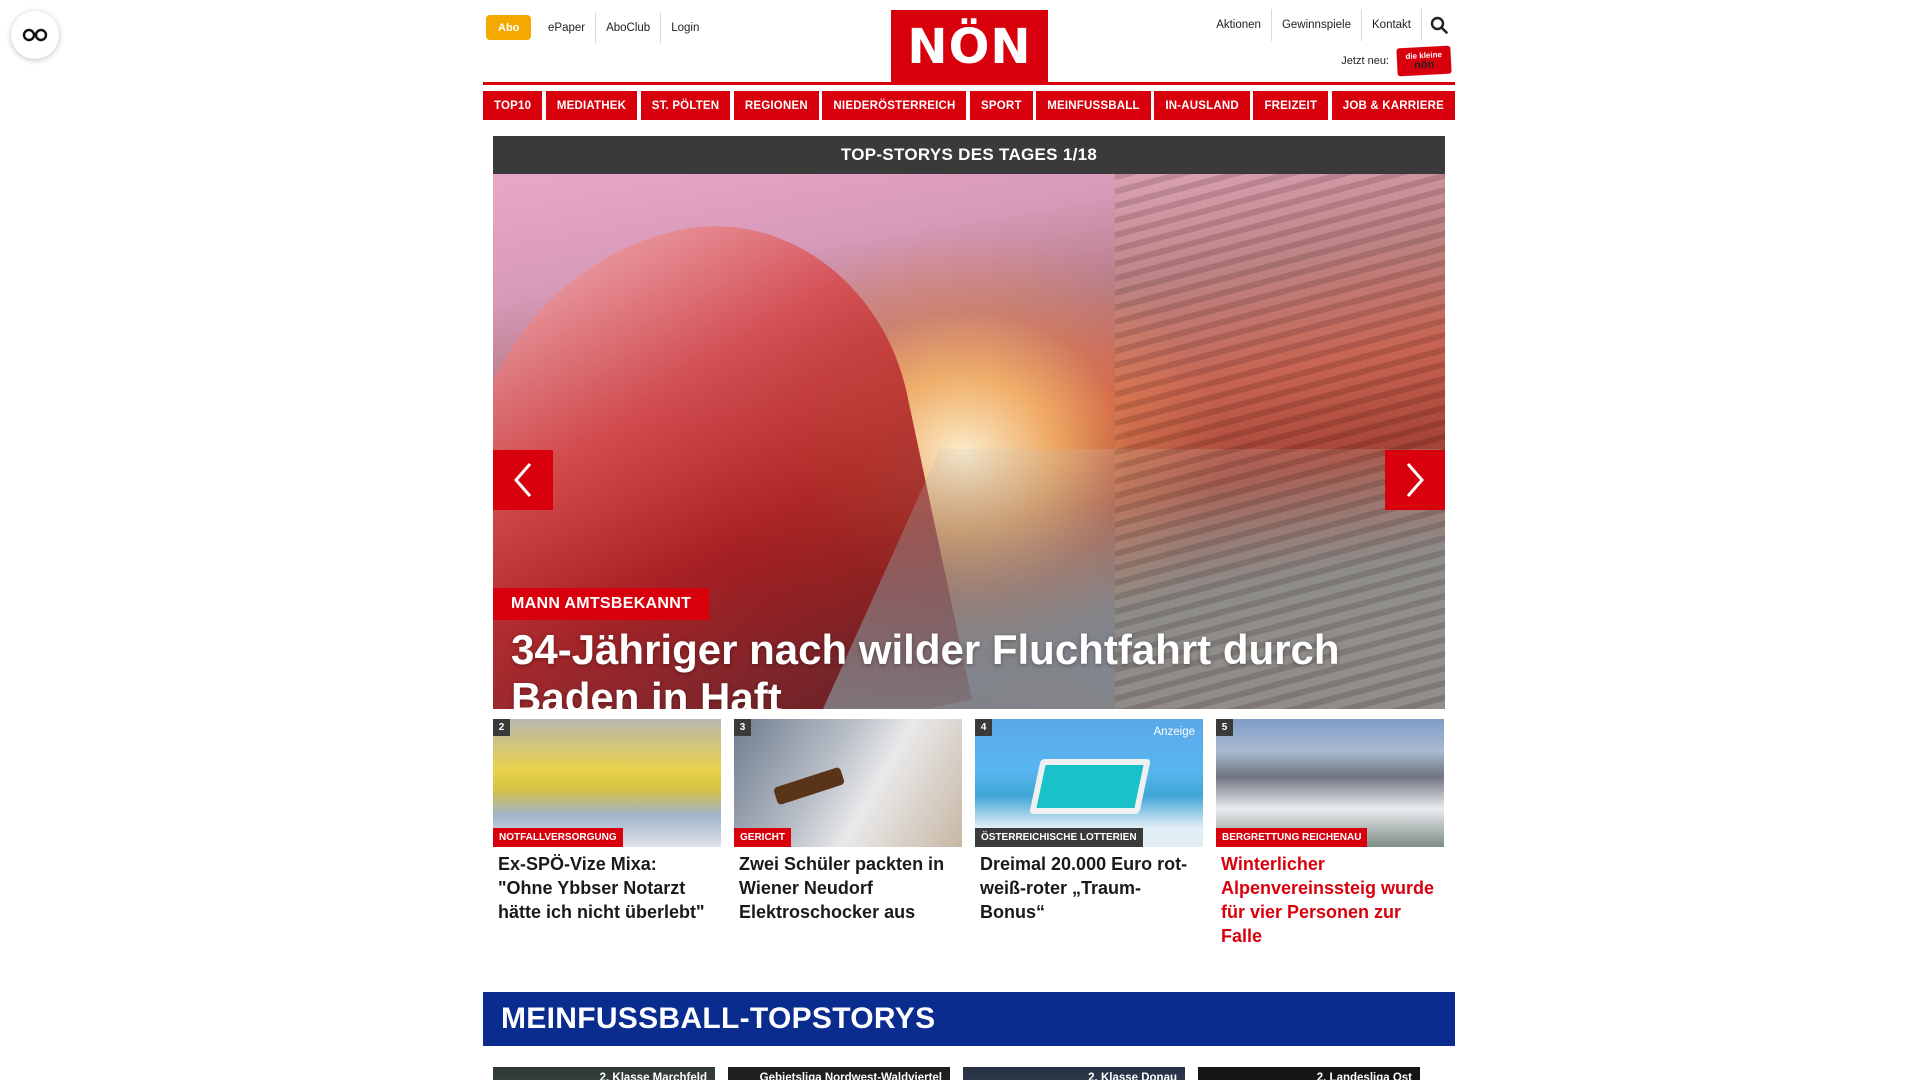 The width and height of the screenshot is (1920, 1080). I want to click on story-number: 3, so click(742, 727).